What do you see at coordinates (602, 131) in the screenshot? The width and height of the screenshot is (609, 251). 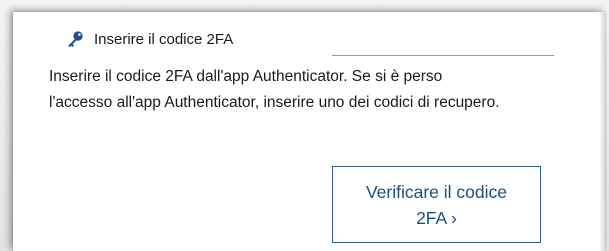 I see `panel-edge` at bounding box center [602, 131].